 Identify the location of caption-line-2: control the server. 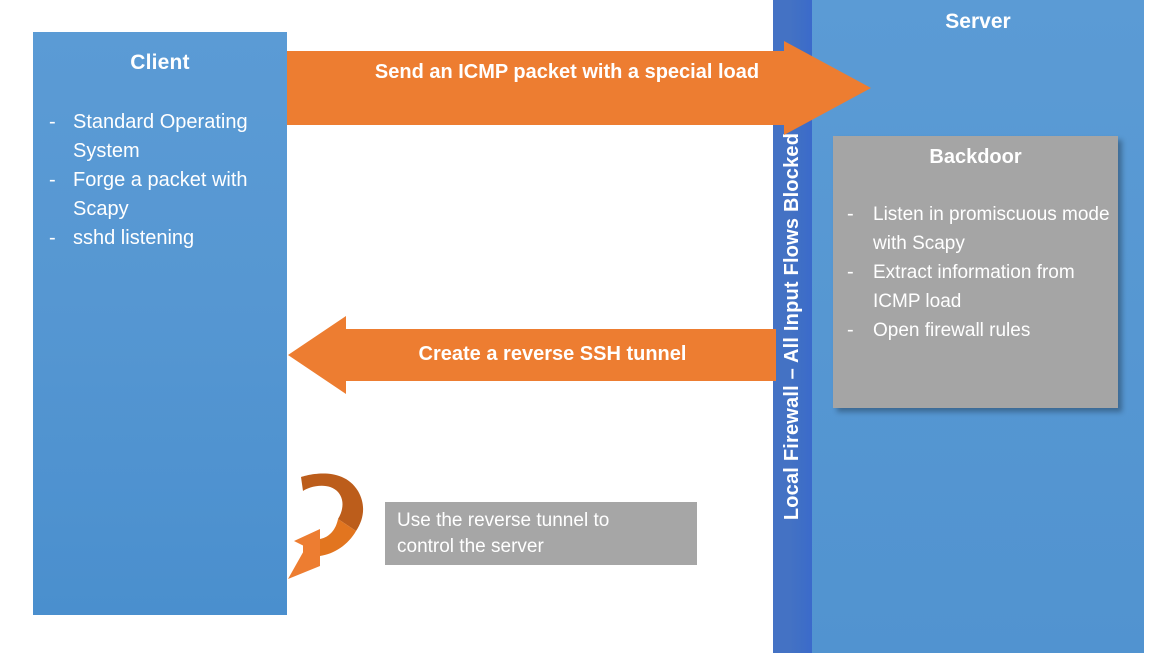
(470, 546).